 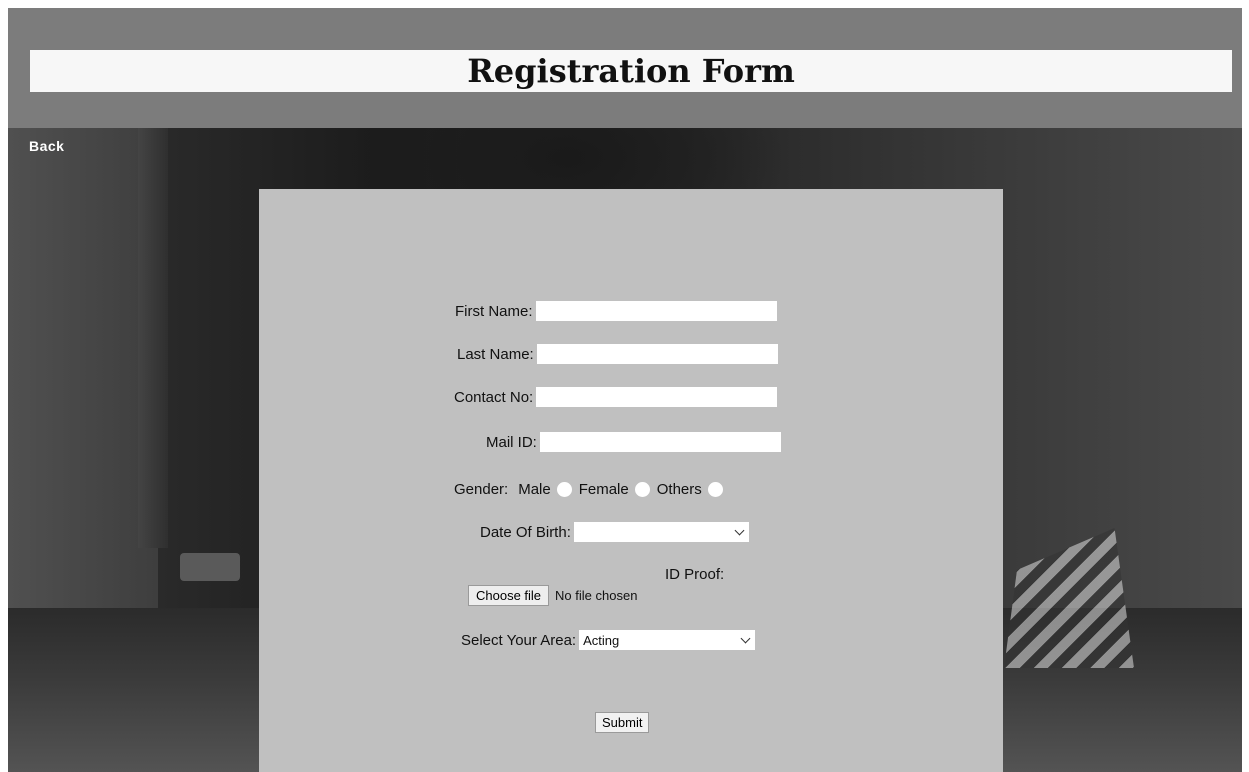 I want to click on dob-select, so click(x=661, y=532).